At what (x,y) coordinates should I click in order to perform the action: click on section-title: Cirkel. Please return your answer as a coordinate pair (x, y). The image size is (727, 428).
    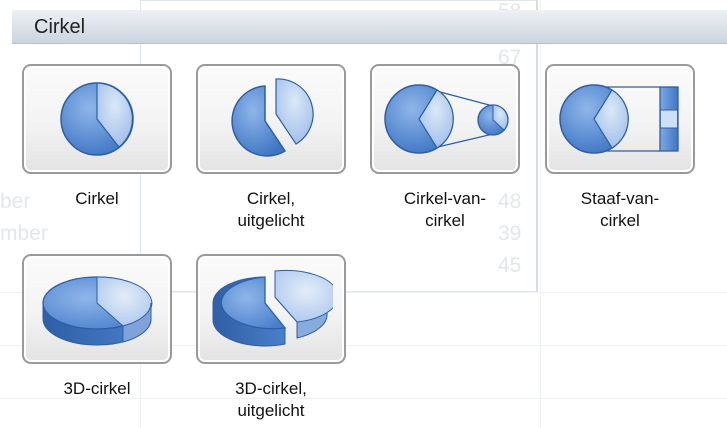
    Looking at the image, I should click on (60, 27).